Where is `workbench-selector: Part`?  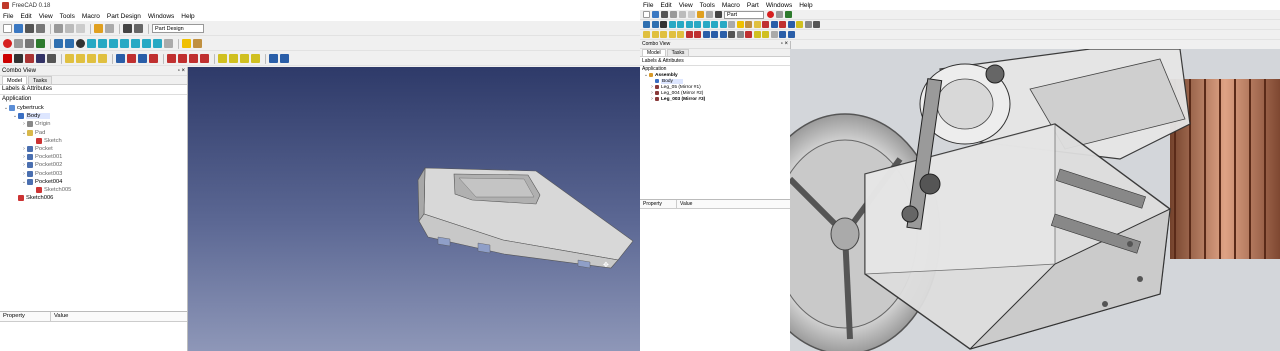
workbench-selector: Part is located at coordinates (744, 14).